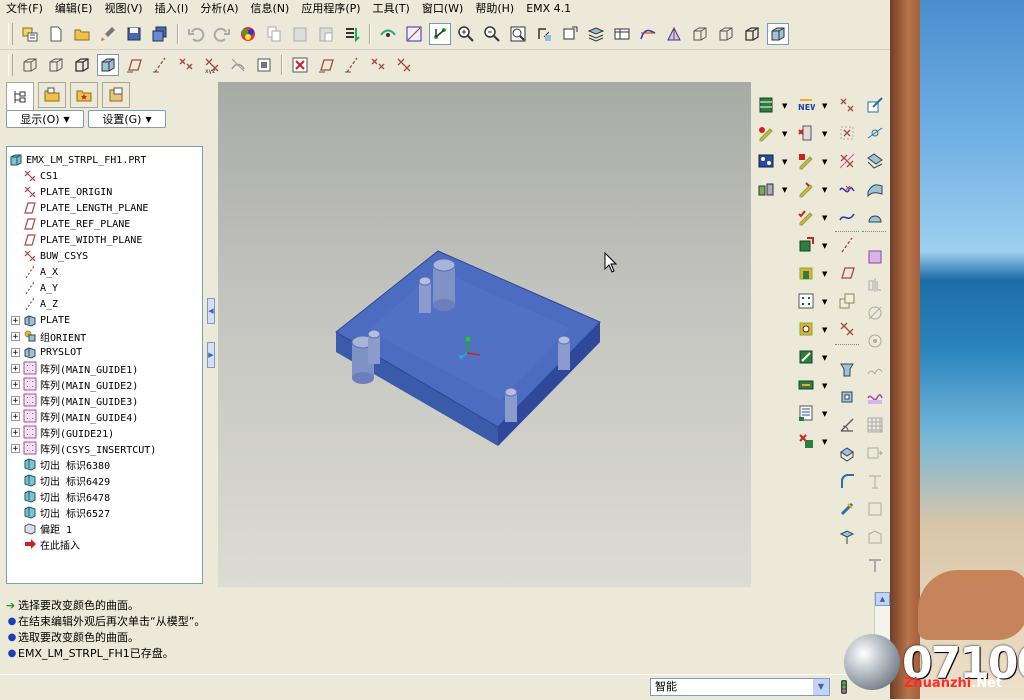 The width and height of the screenshot is (1024, 700). What do you see at coordinates (494, 9) in the screenshot?
I see `menu-item: 帮助(H)` at bounding box center [494, 9].